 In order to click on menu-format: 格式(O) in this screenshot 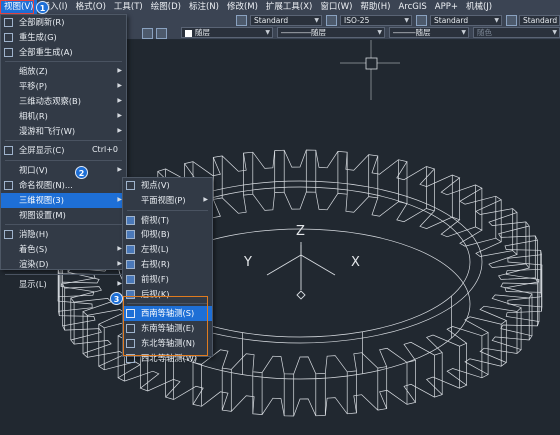, I will do `click(91, 7)`.